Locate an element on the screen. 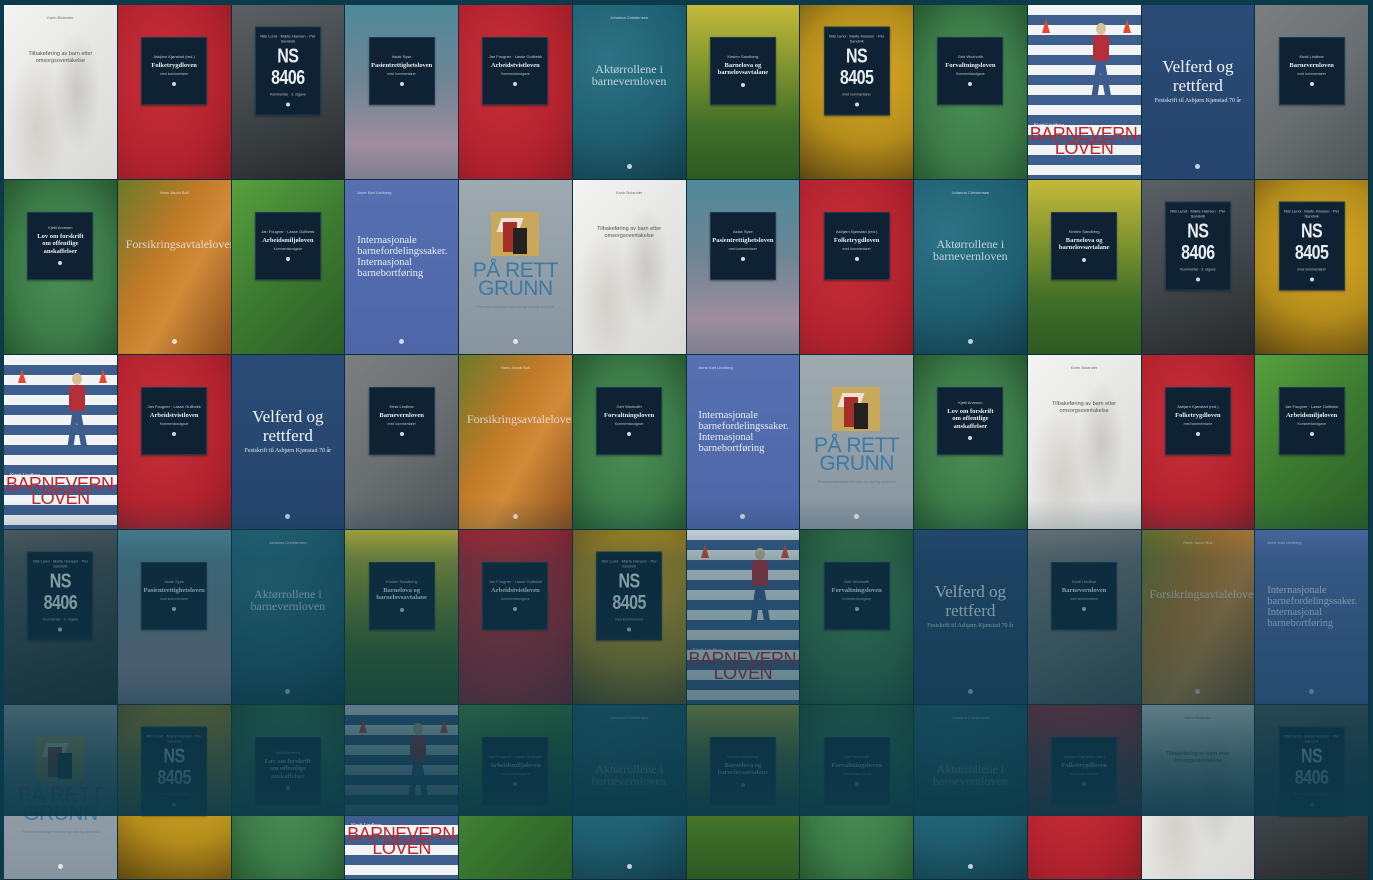 The image size is (1373, 880). traffic-cone-icon is located at coordinates (1126, 26).